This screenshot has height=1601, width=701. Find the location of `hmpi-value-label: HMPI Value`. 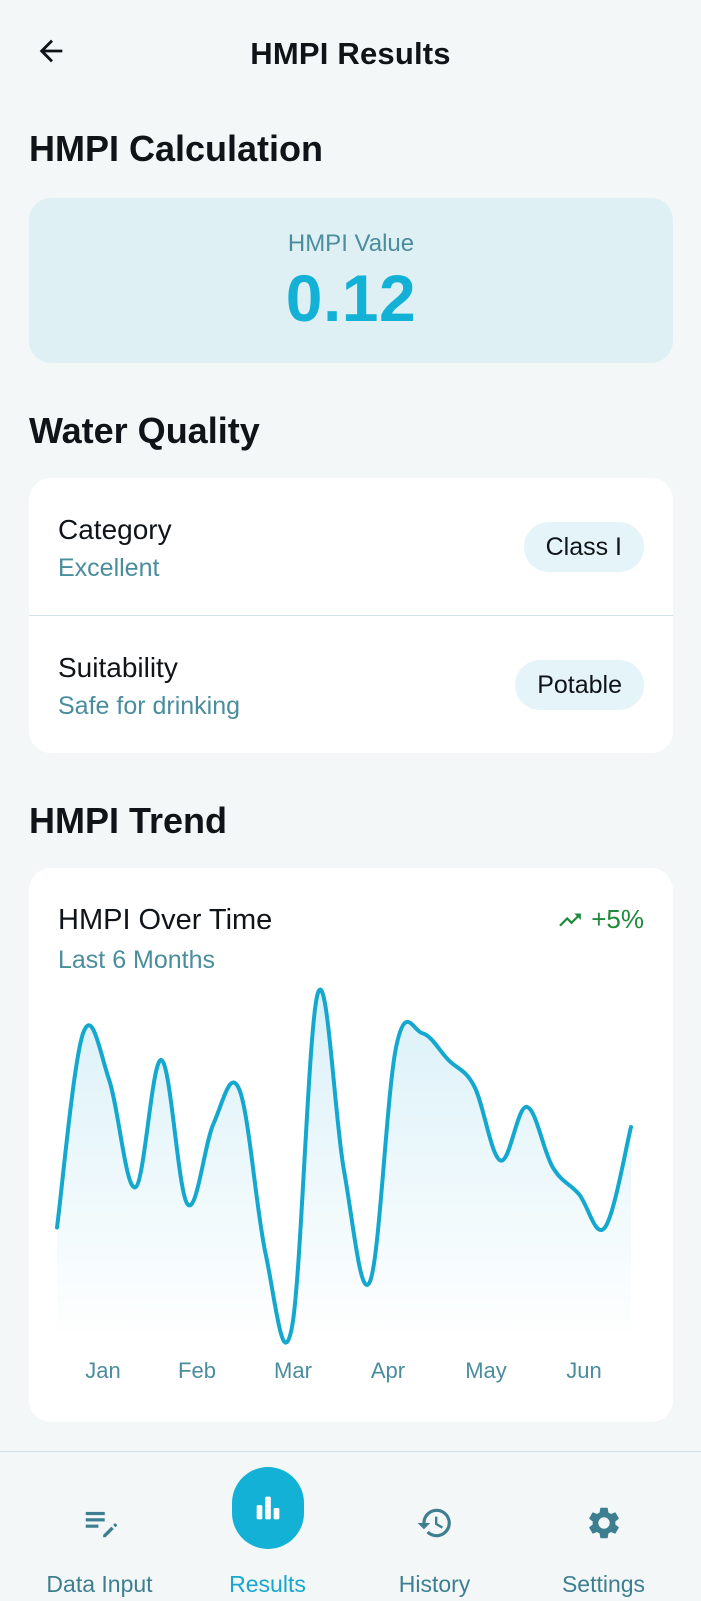

hmpi-value-label: HMPI Value is located at coordinates (351, 243).